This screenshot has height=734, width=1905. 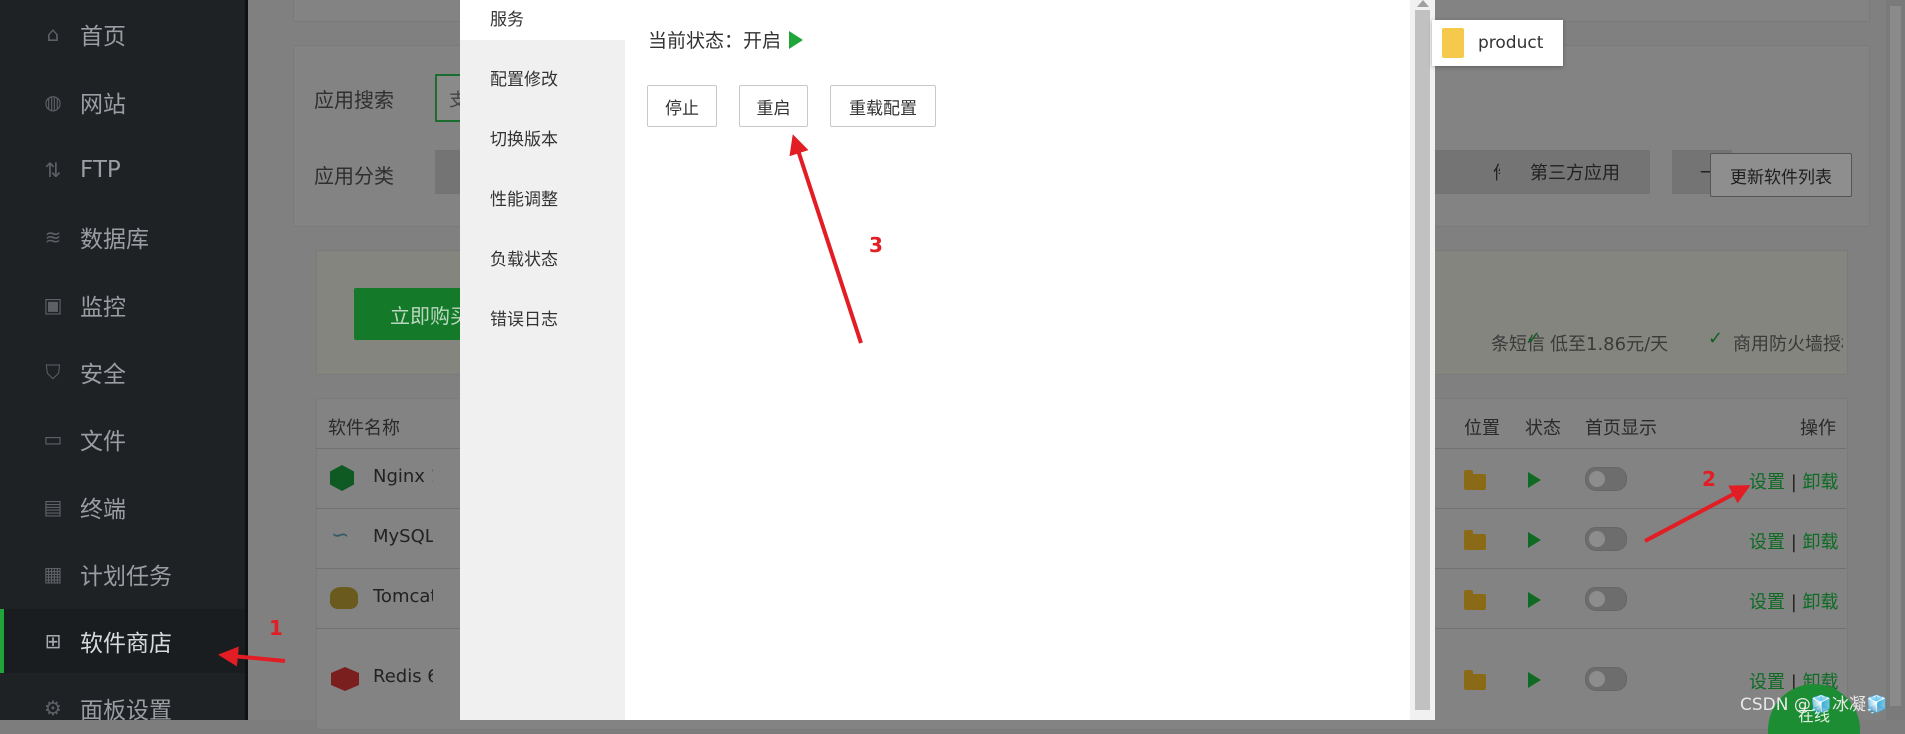 I want to click on software-name-text: Nginx 1.18, so click(x=403, y=476).